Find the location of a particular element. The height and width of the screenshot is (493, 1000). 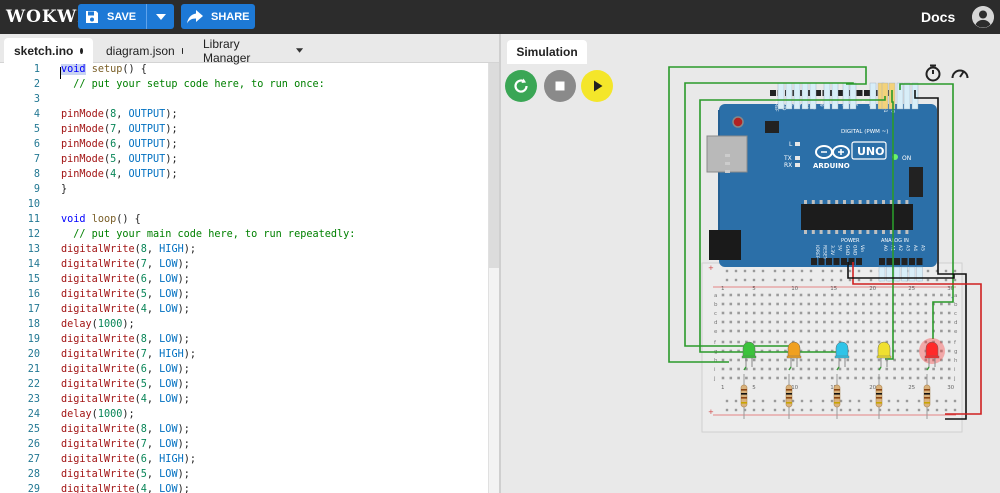

code-line: 26 digitalWrite(7, LOW); is located at coordinates (244, 446).